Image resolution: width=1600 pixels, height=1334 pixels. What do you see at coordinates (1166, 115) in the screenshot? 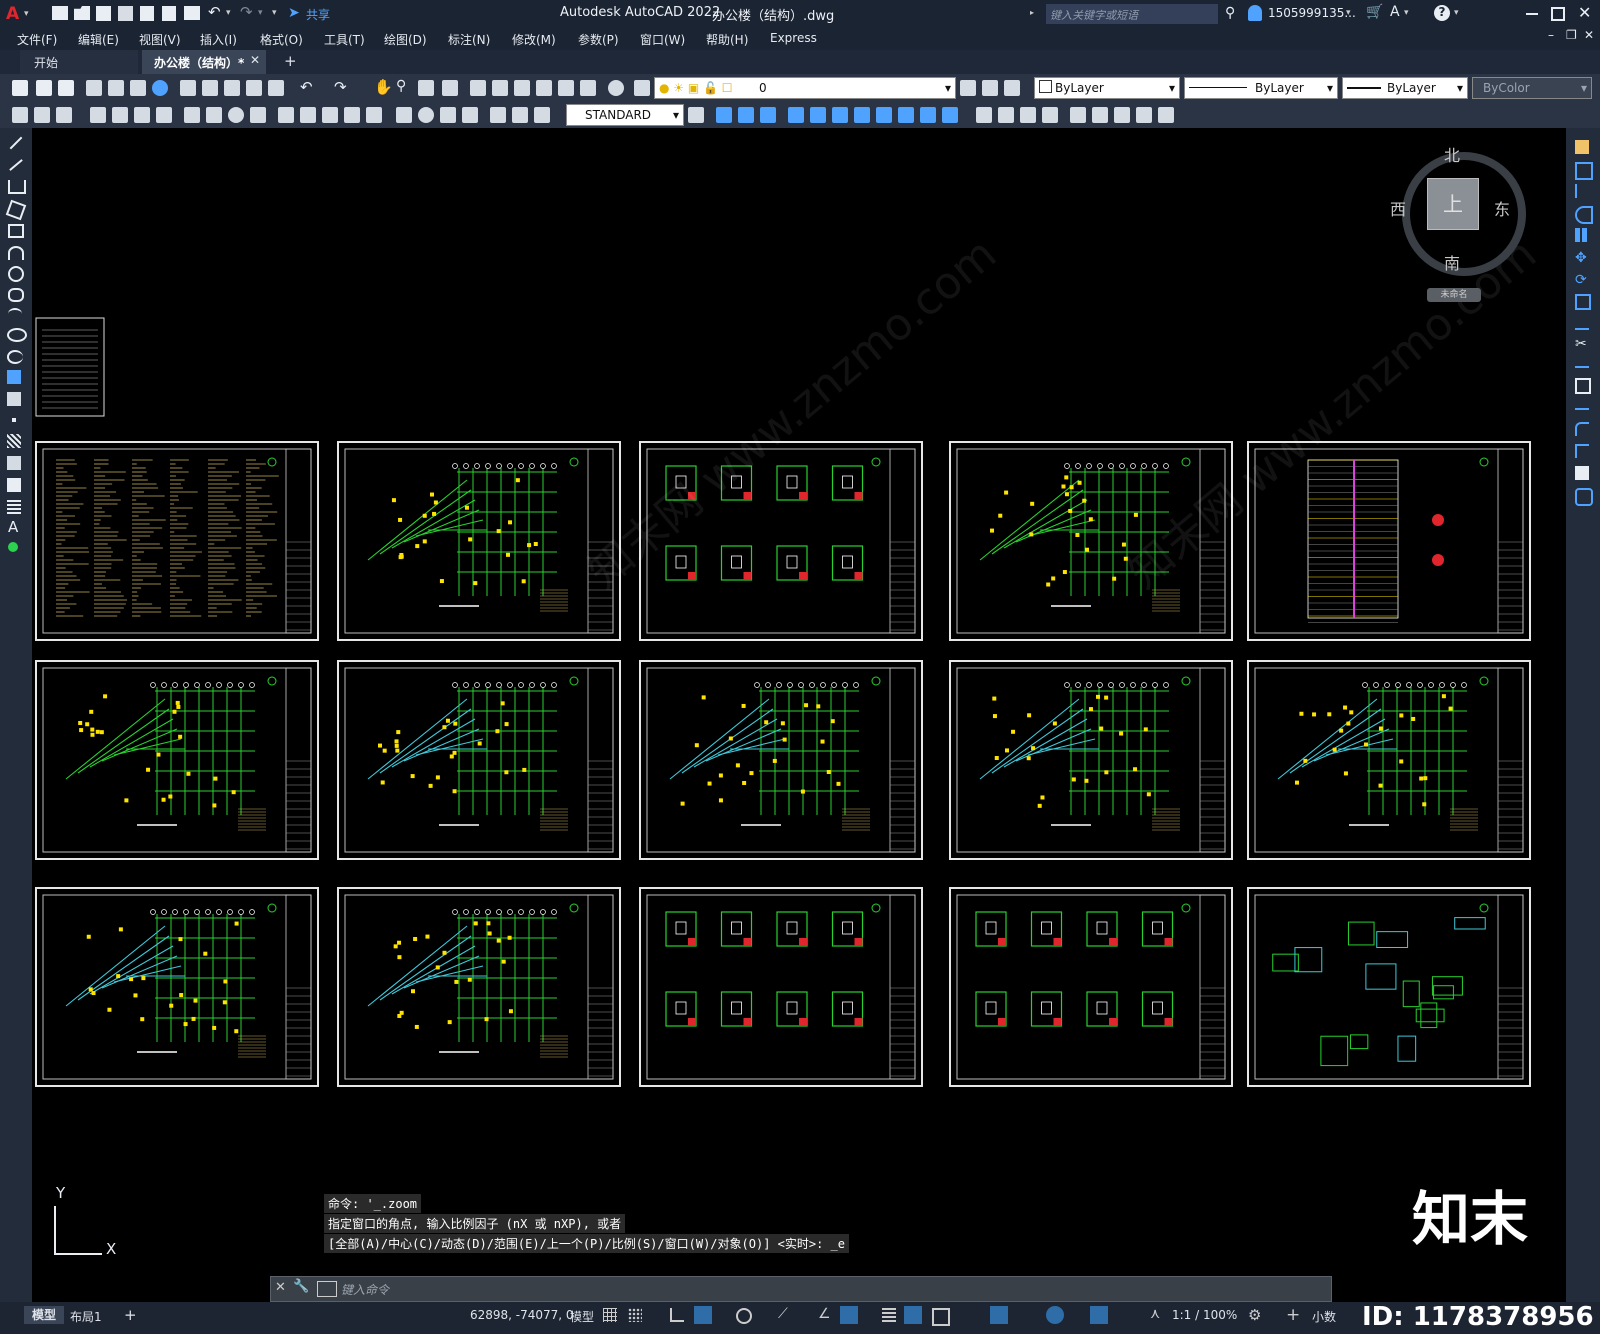
I see `ucs-object-icon` at bounding box center [1166, 115].